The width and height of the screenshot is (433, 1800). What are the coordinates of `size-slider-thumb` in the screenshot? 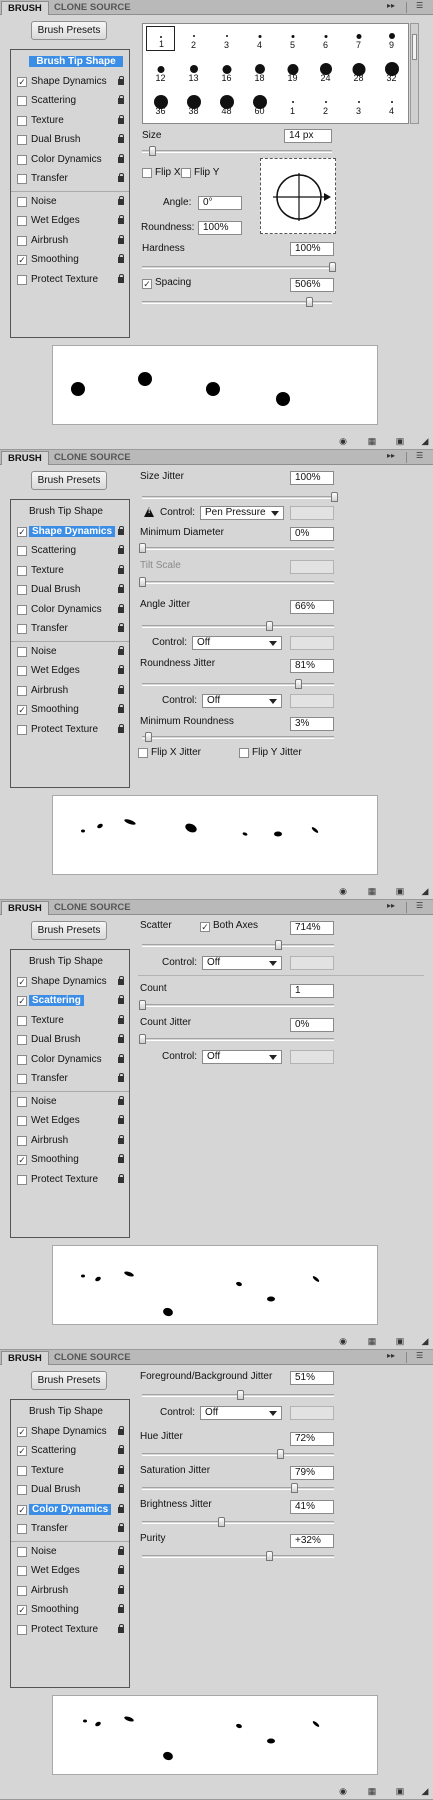 It's located at (152, 151).